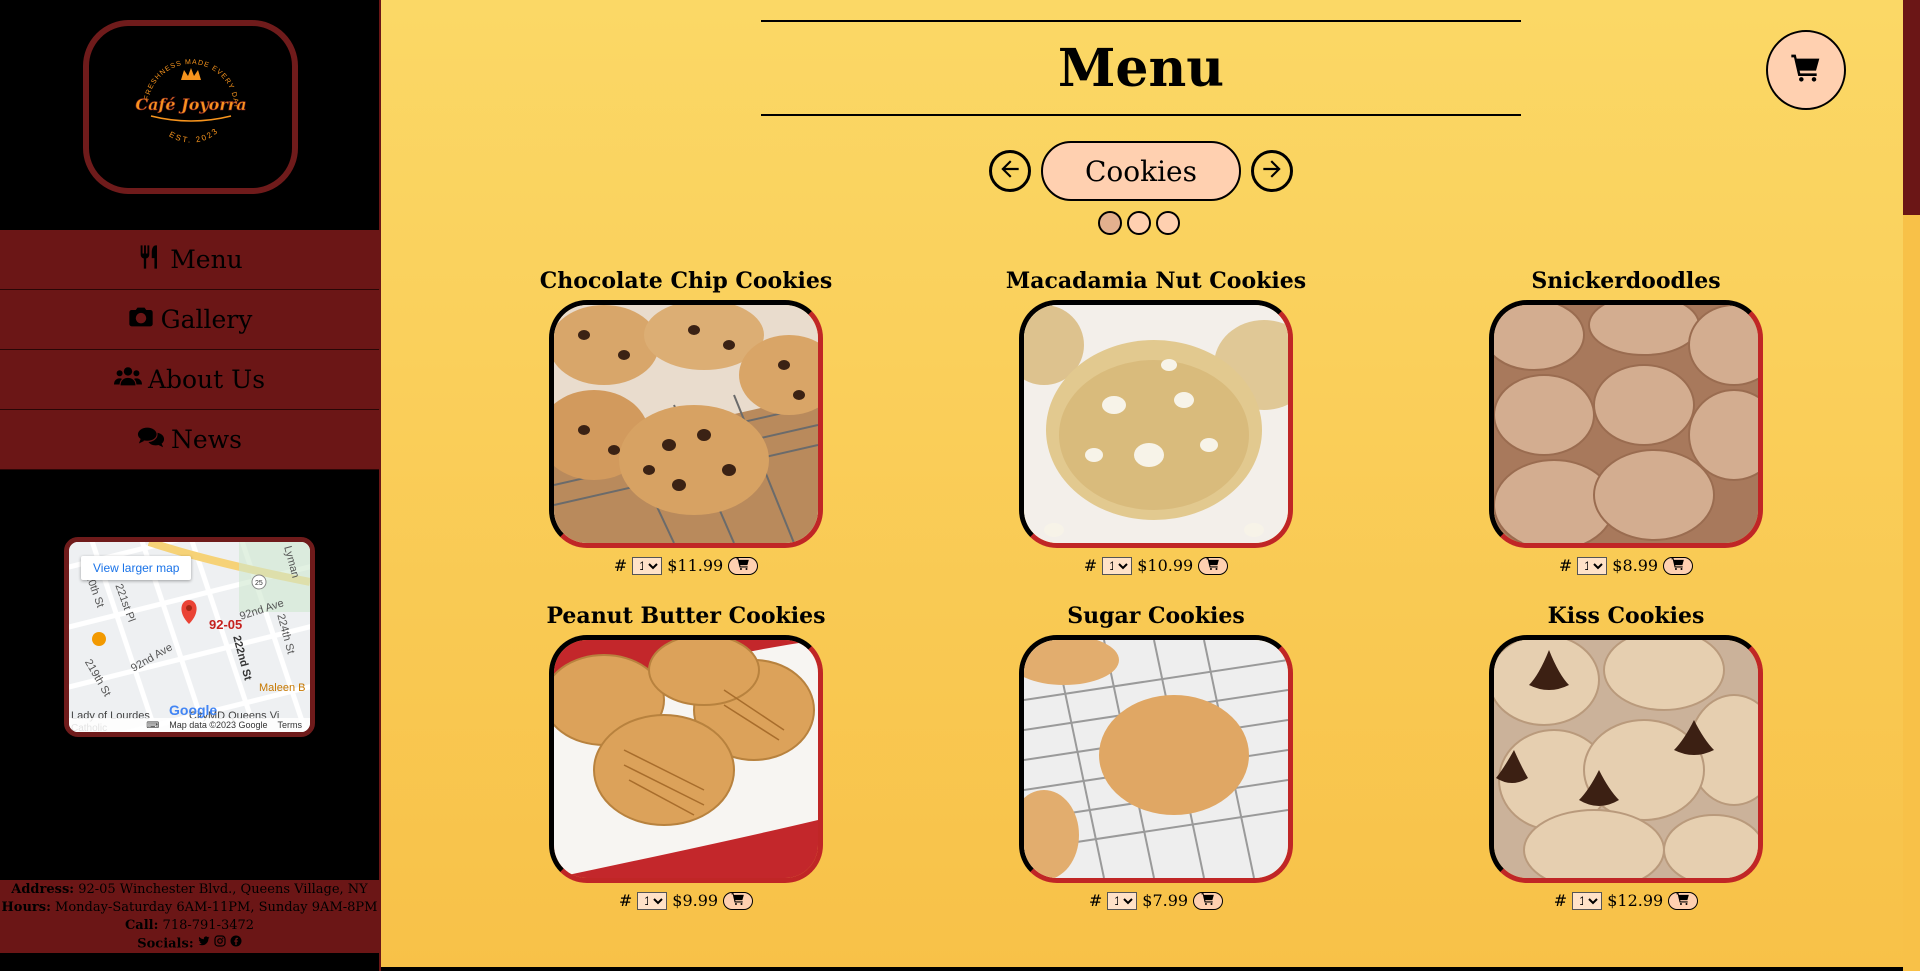  I want to click on product-purchase-row: # 1 $10.99, so click(1156, 565).